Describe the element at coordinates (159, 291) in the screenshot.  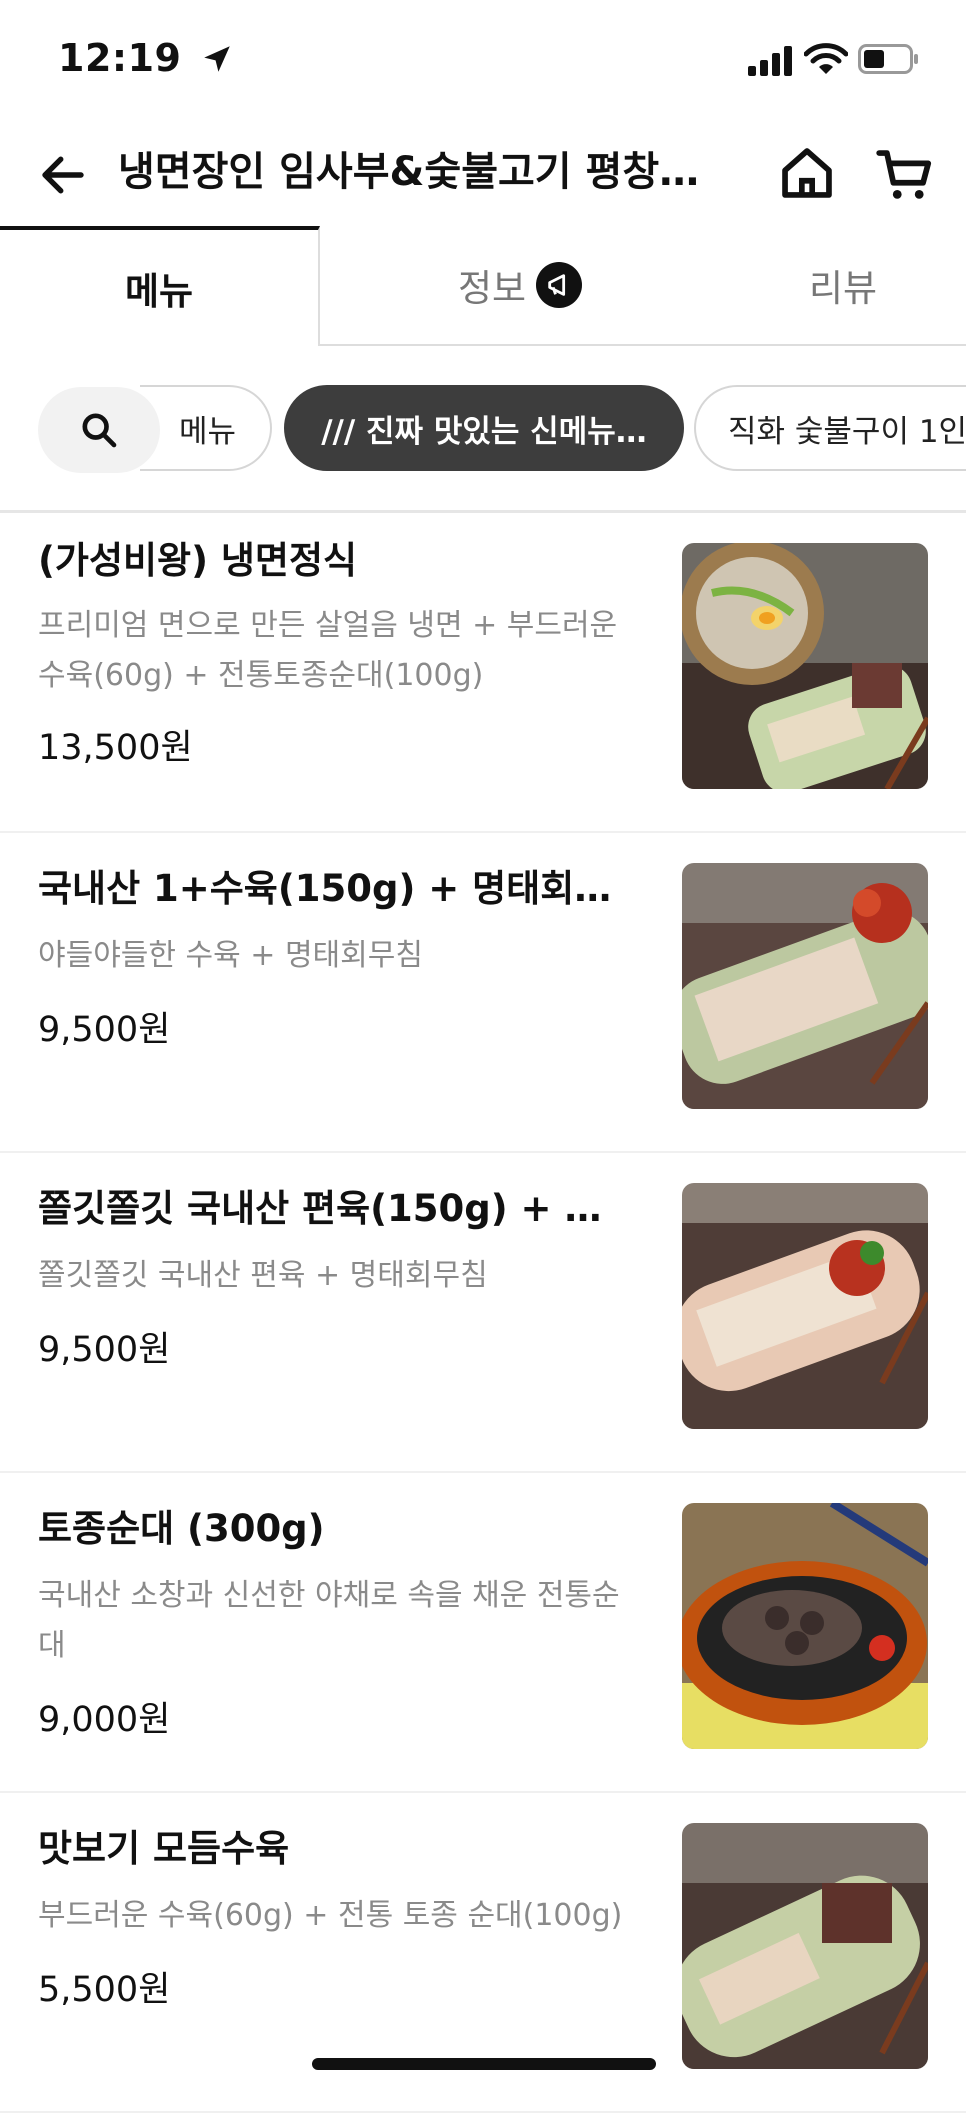
I see `tab-menu-label: 메뉴` at that location.